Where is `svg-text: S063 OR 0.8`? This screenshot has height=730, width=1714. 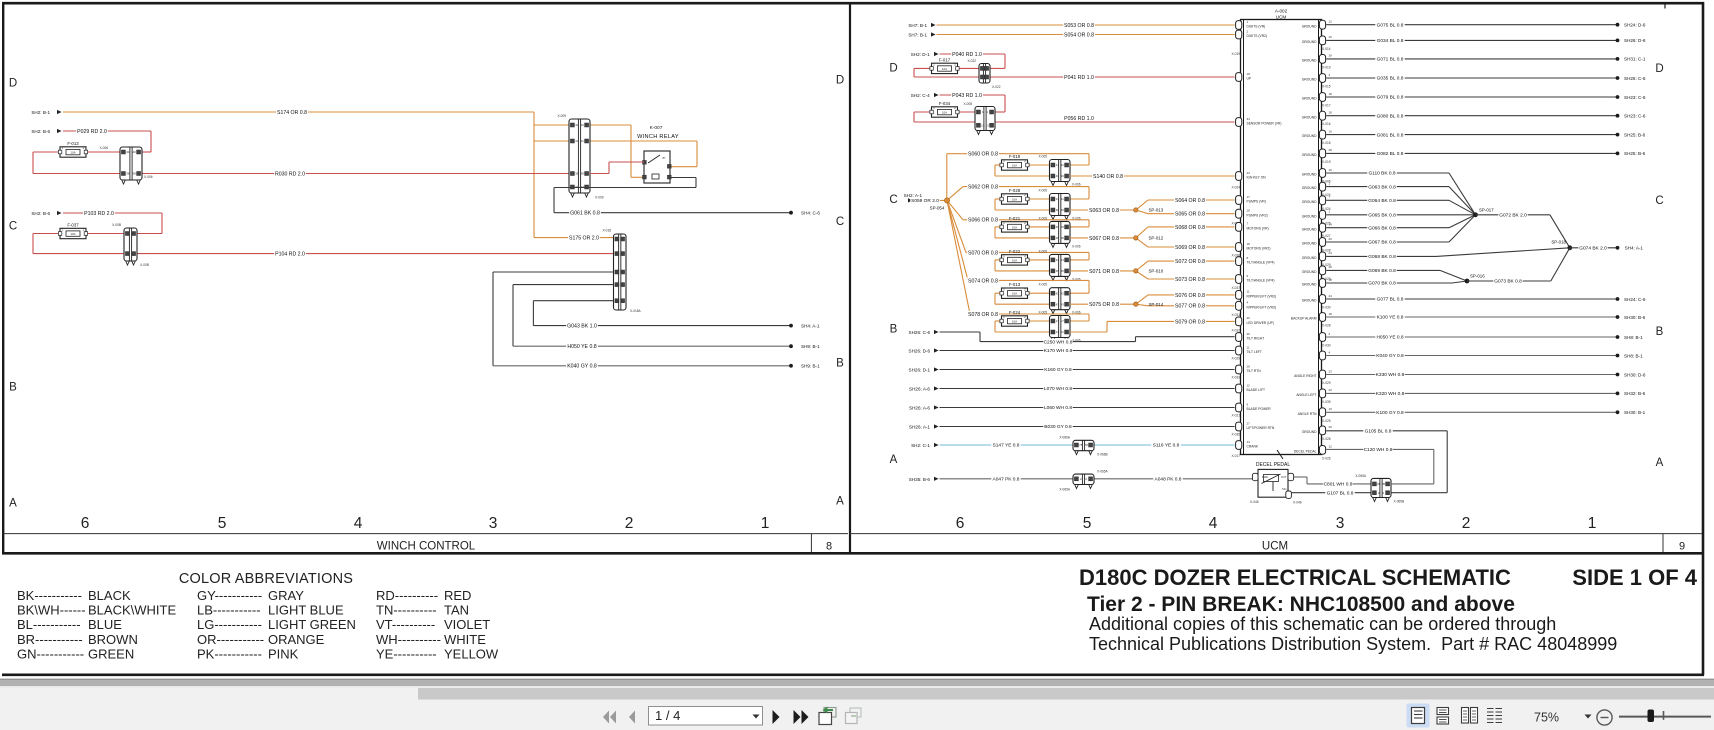 svg-text: S063 OR 0.8 is located at coordinates (1104, 211).